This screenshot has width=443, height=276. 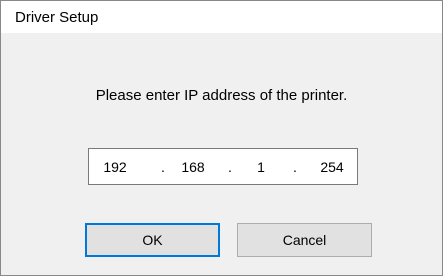 I want to click on ip-octet-2: 168, so click(x=193, y=167).